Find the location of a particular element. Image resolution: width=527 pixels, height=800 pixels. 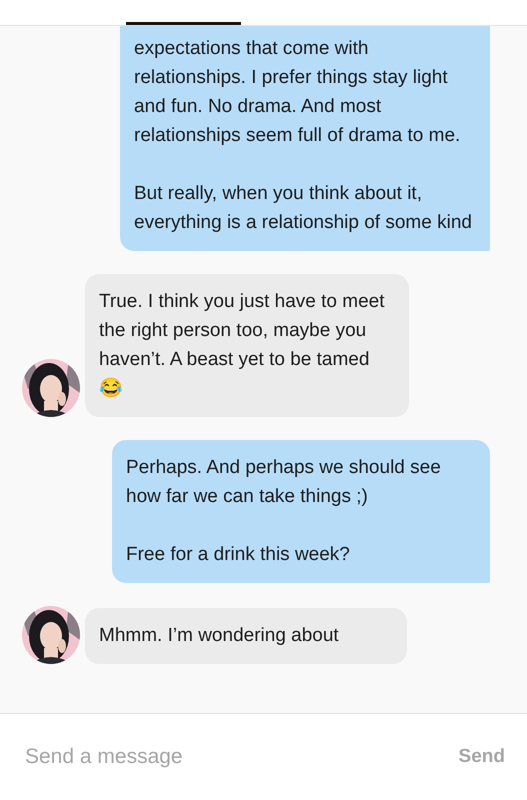

message-text: expectations that come with relationships. I prefer things stay light and fun. No drama. And most relationships seem full of drama to me. is located at coordinates (298, 92).